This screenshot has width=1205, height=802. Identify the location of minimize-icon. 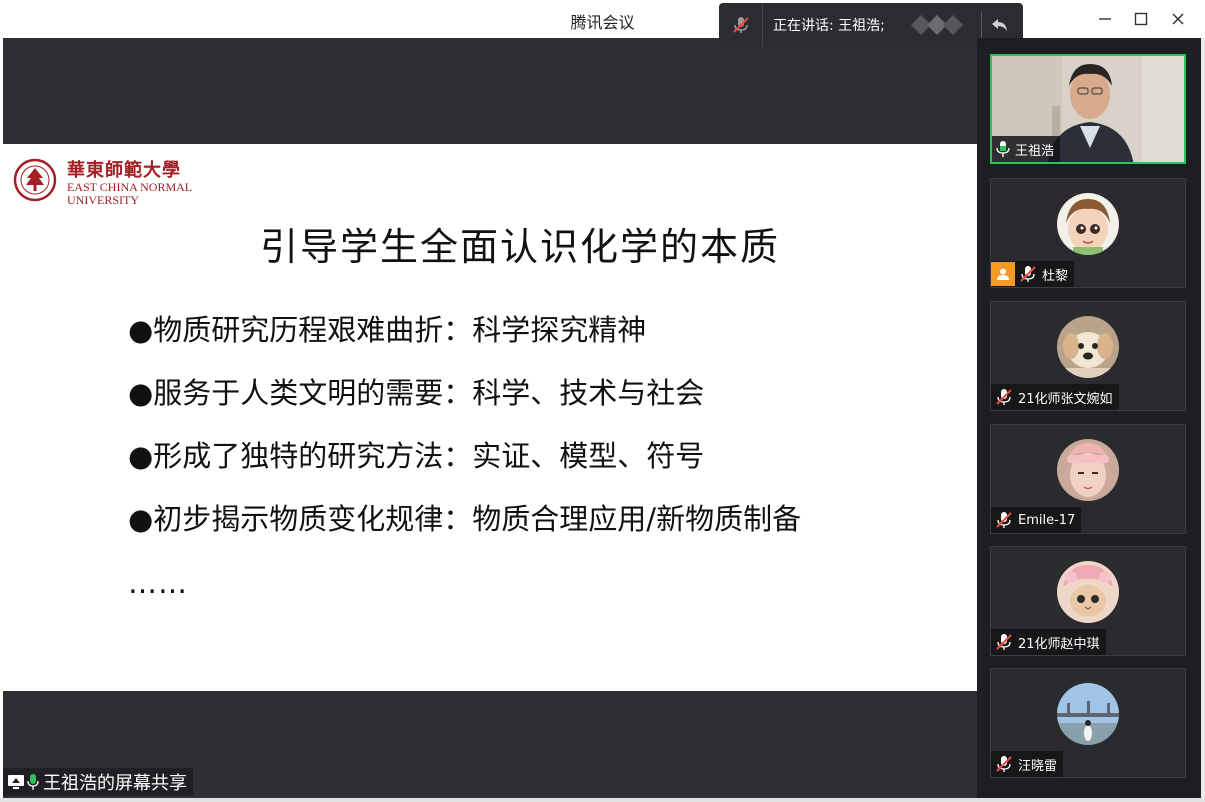
(1105, 19).